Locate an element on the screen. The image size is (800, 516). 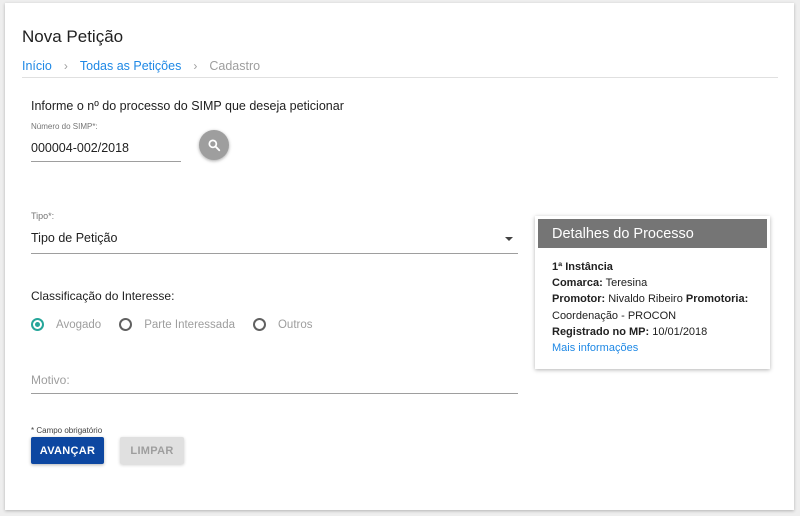
tipo-label: Tipo*: is located at coordinates (43, 216).